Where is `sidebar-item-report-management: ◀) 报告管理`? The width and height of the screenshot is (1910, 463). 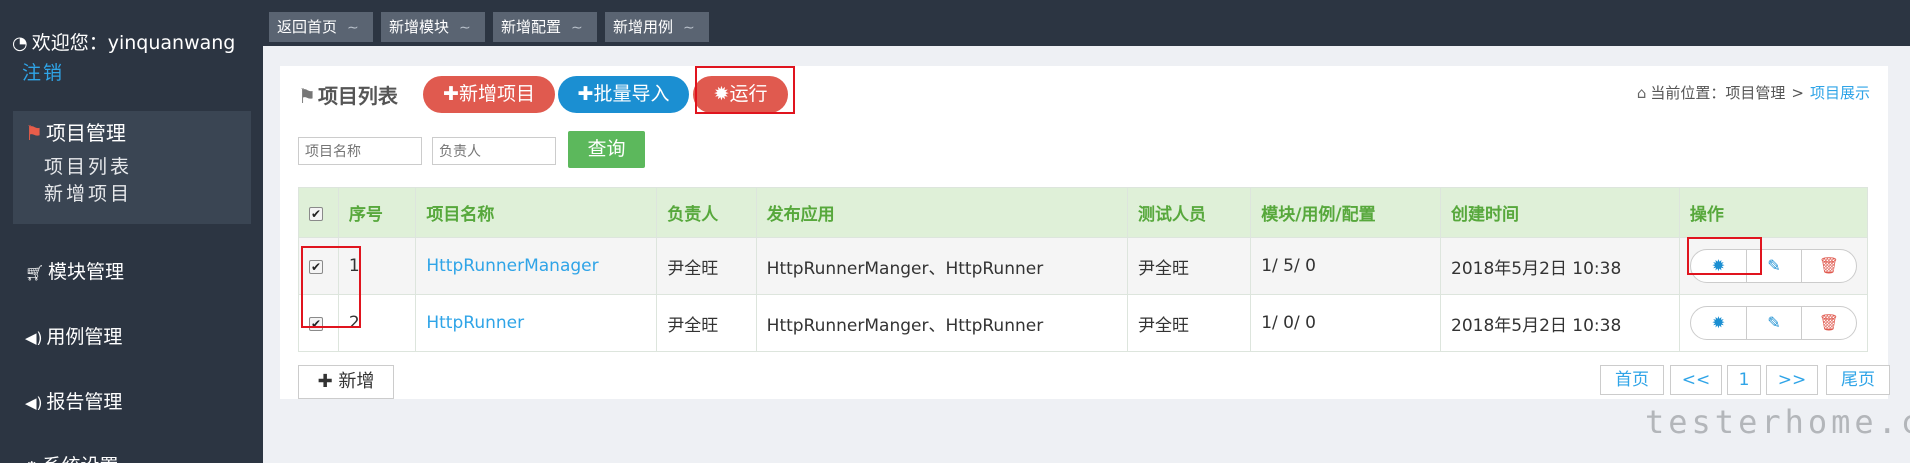
sidebar-item-report-management: ◀) 报告管理 is located at coordinates (73, 400).